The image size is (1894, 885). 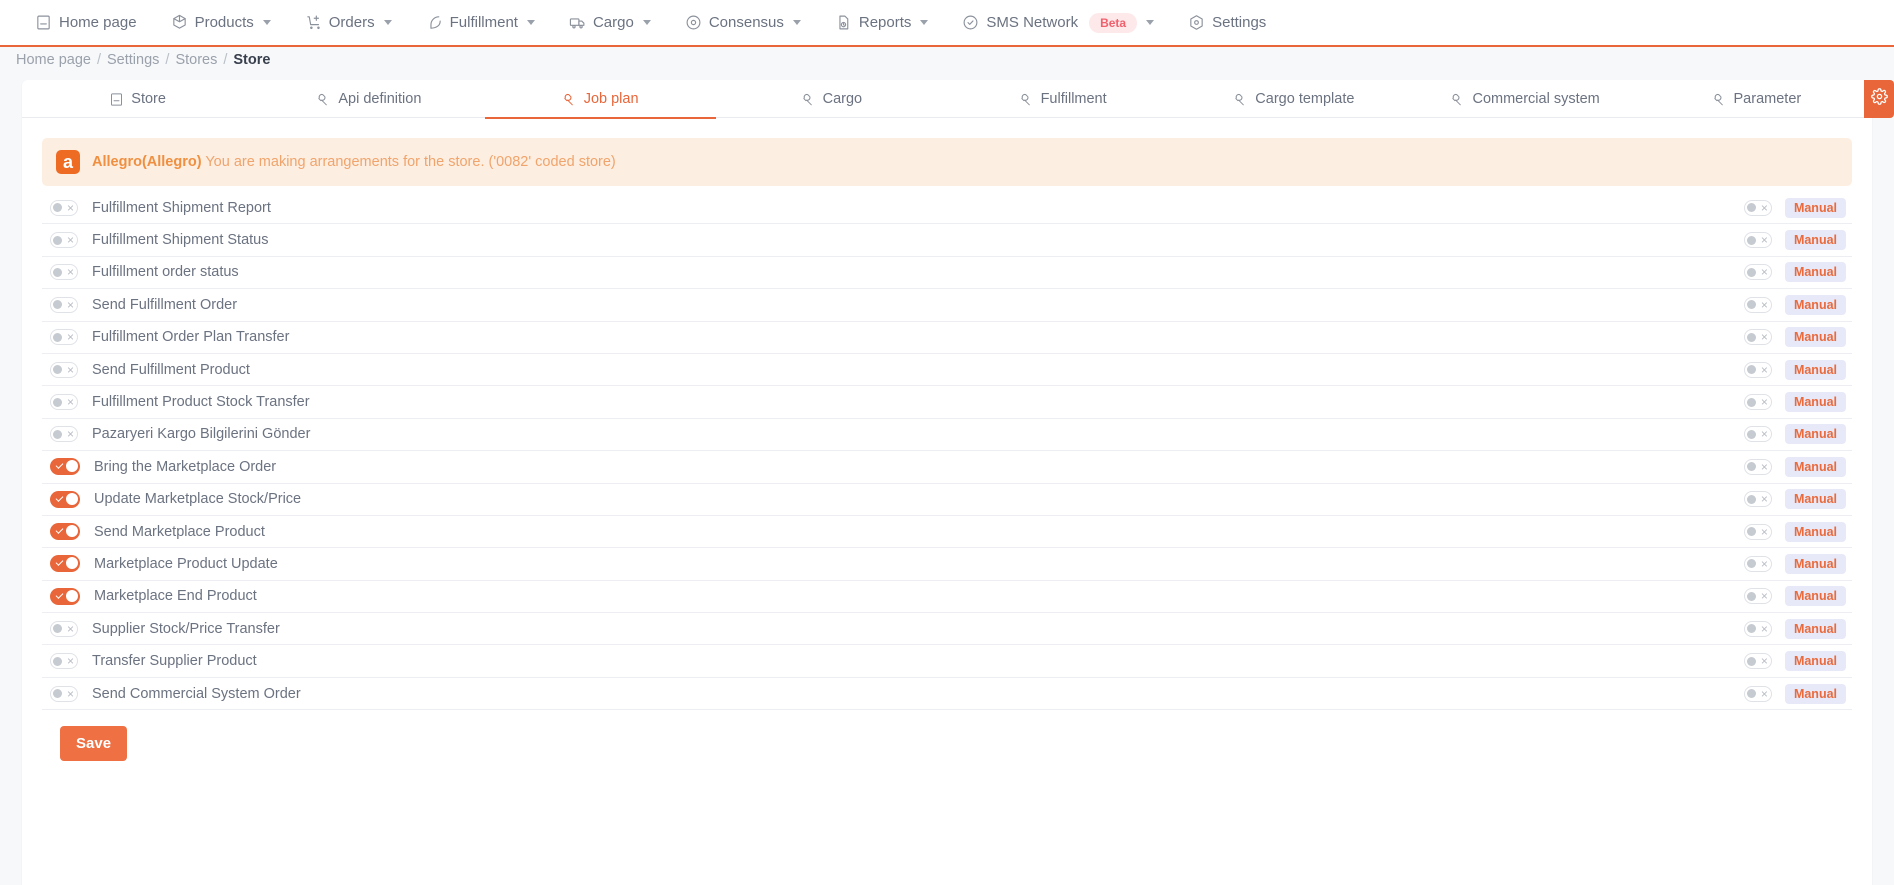 What do you see at coordinates (610, 22) in the screenshot?
I see `nav-item-cargo: Cargo` at bounding box center [610, 22].